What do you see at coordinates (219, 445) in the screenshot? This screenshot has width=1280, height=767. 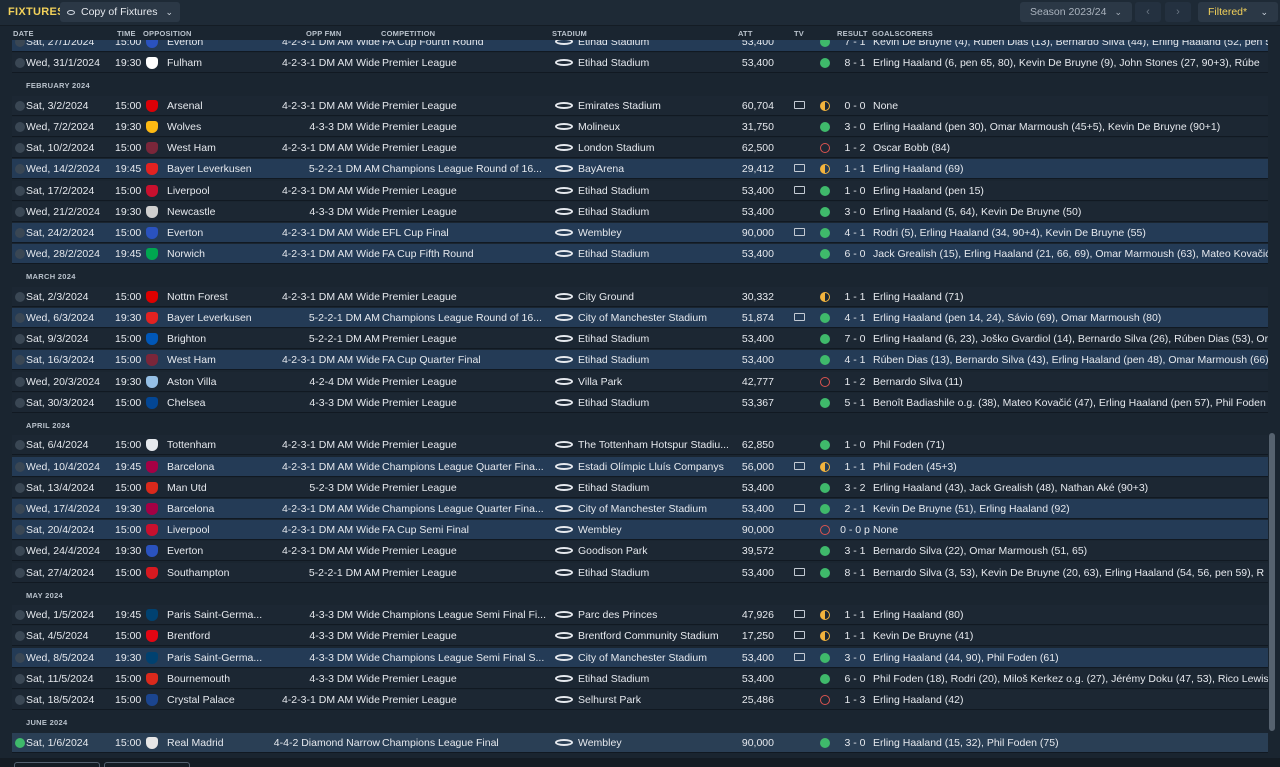 I see `opposition-link: Tottenham` at bounding box center [219, 445].